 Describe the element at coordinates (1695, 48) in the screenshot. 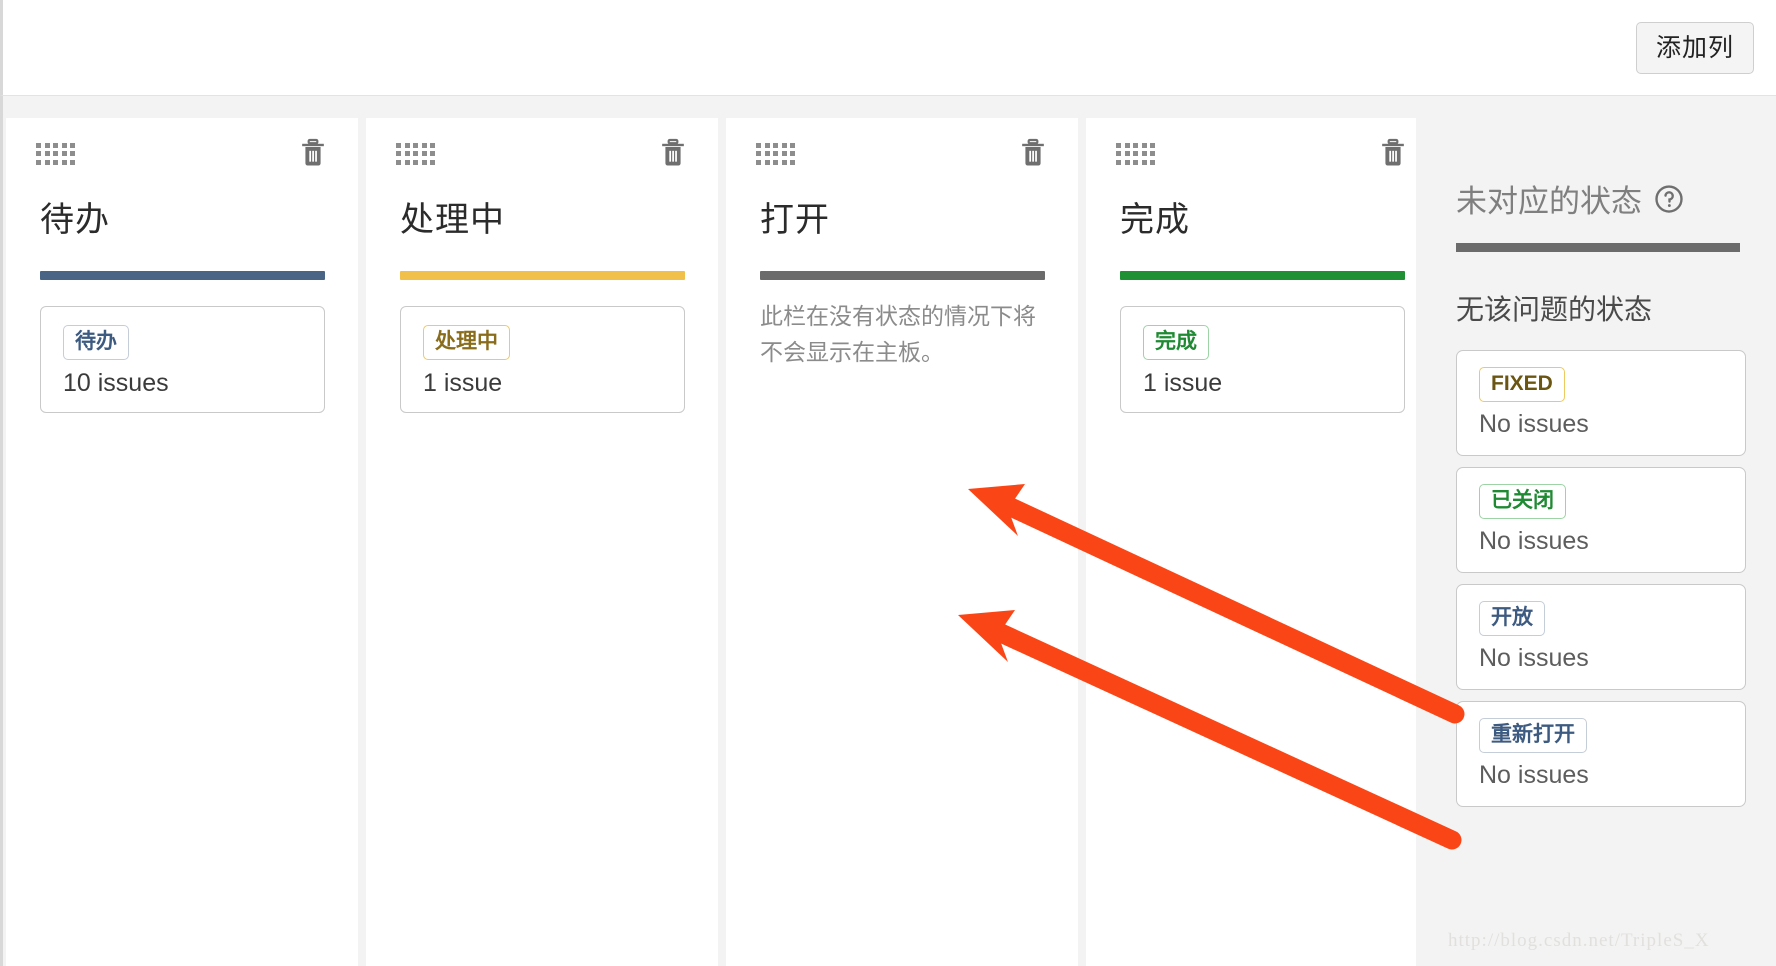

I see `add-column-button: 添加列` at that location.